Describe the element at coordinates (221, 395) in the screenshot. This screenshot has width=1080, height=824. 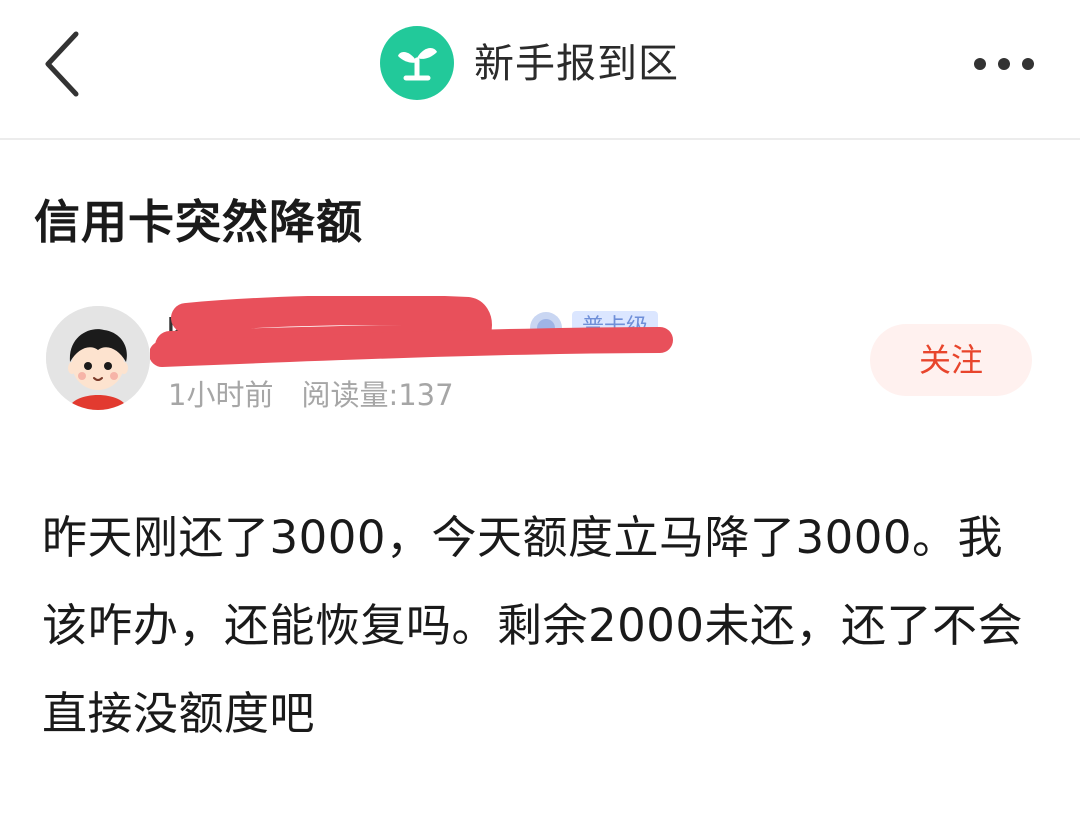
I see `post-time: 1小时前` at that location.